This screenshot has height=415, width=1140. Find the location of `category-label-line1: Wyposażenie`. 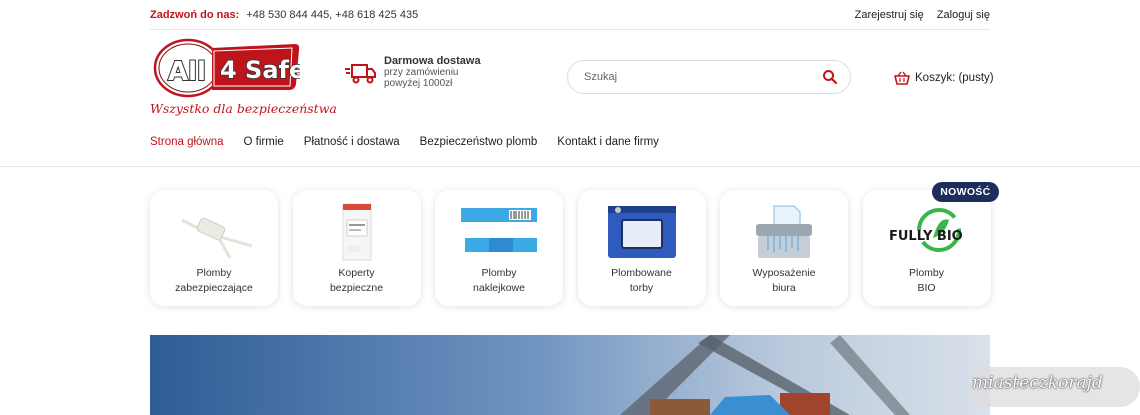

category-label-line1: Wyposażenie is located at coordinates (784, 273).